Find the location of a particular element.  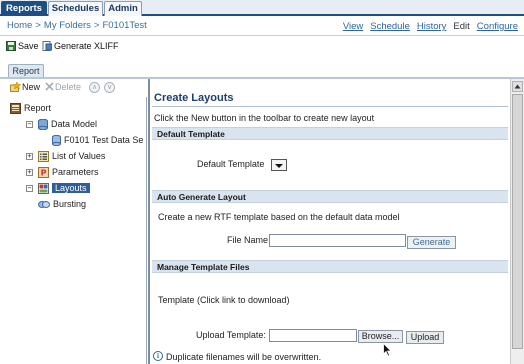

tree-item-data-model: Data Model is located at coordinates (67, 124).